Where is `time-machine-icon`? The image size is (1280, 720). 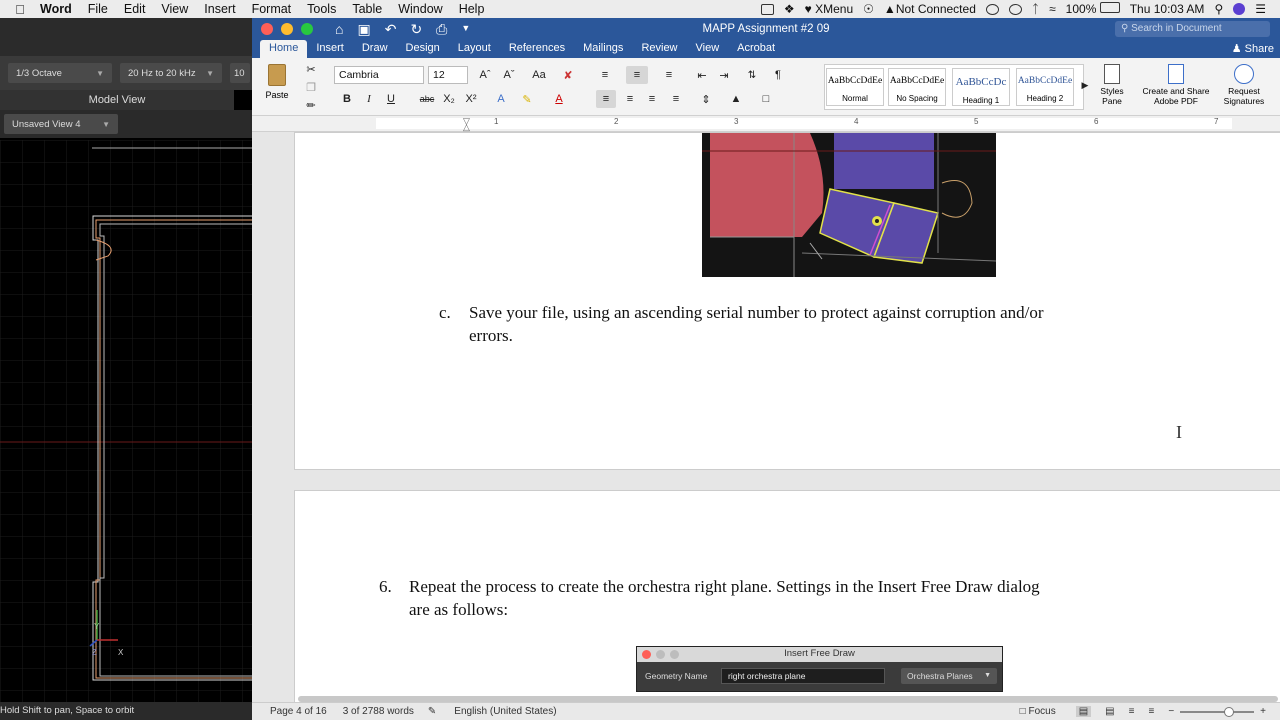 time-machine-icon is located at coordinates (1015, 9).